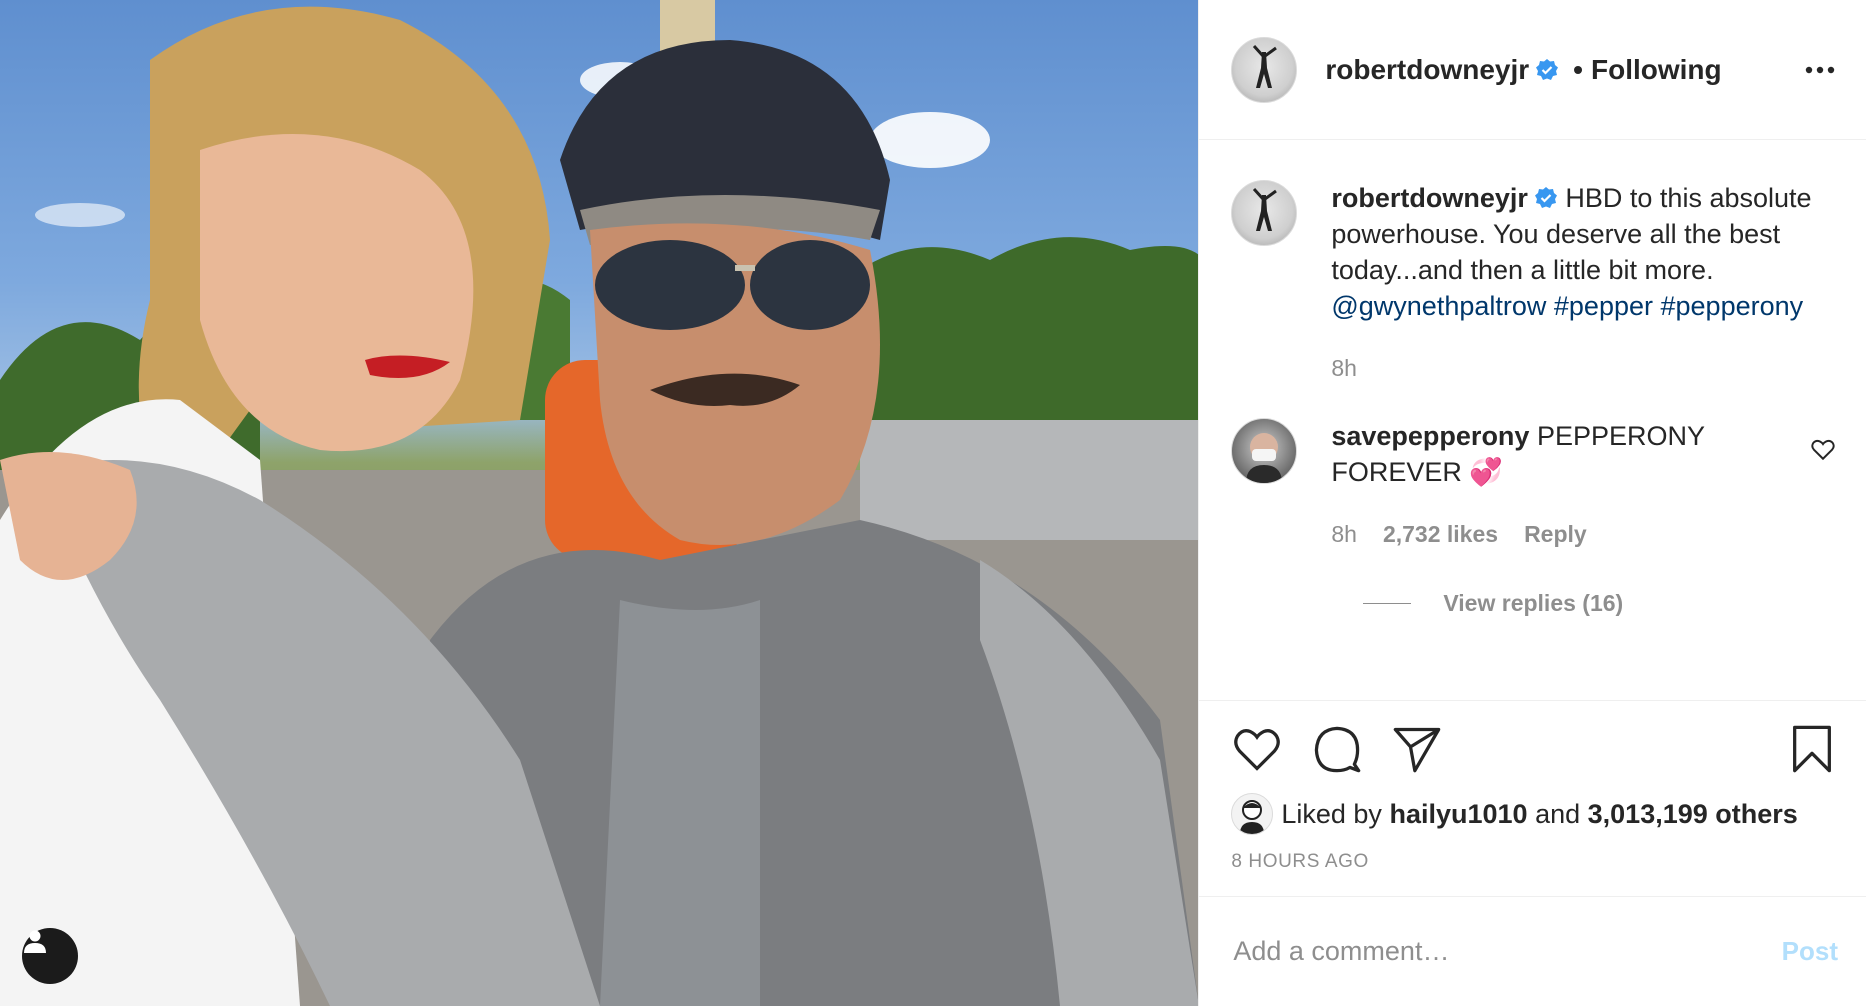 This screenshot has width=1866, height=1006. I want to click on liked-by-user: hailyu1010, so click(1458, 814).